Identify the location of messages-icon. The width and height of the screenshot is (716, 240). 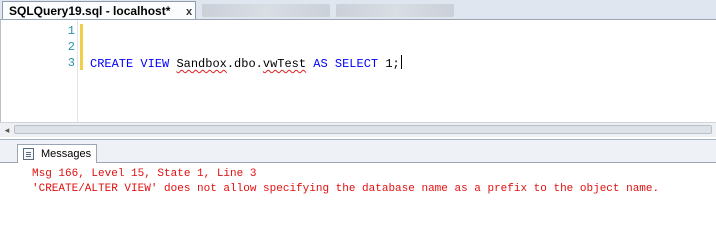
(28, 154).